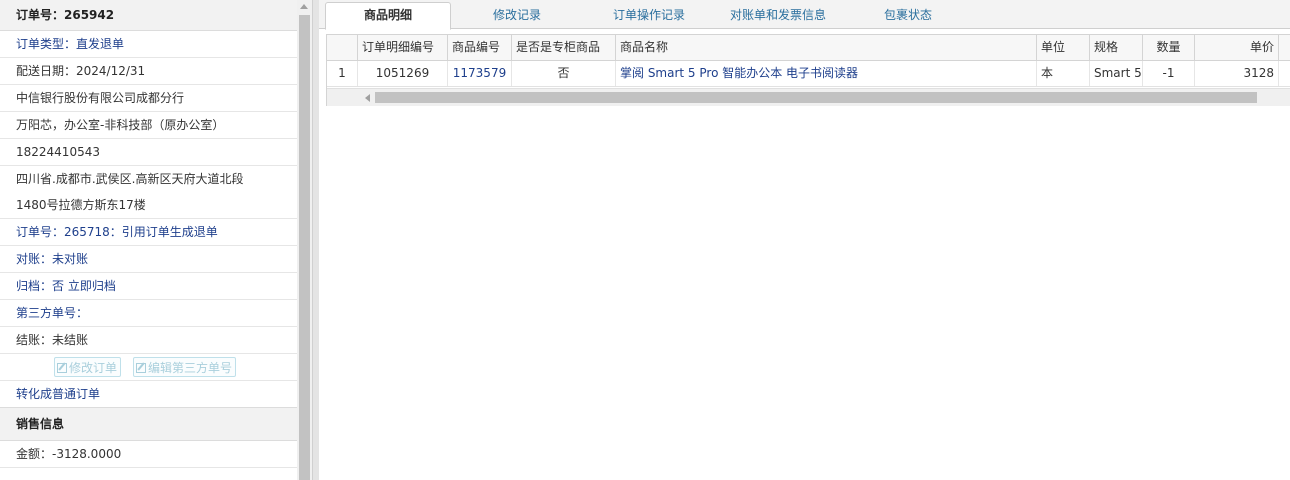 The height and width of the screenshot is (480, 1290). What do you see at coordinates (1237, 47) in the screenshot?
I see `header-unit-price: 单价` at bounding box center [1237, 47].